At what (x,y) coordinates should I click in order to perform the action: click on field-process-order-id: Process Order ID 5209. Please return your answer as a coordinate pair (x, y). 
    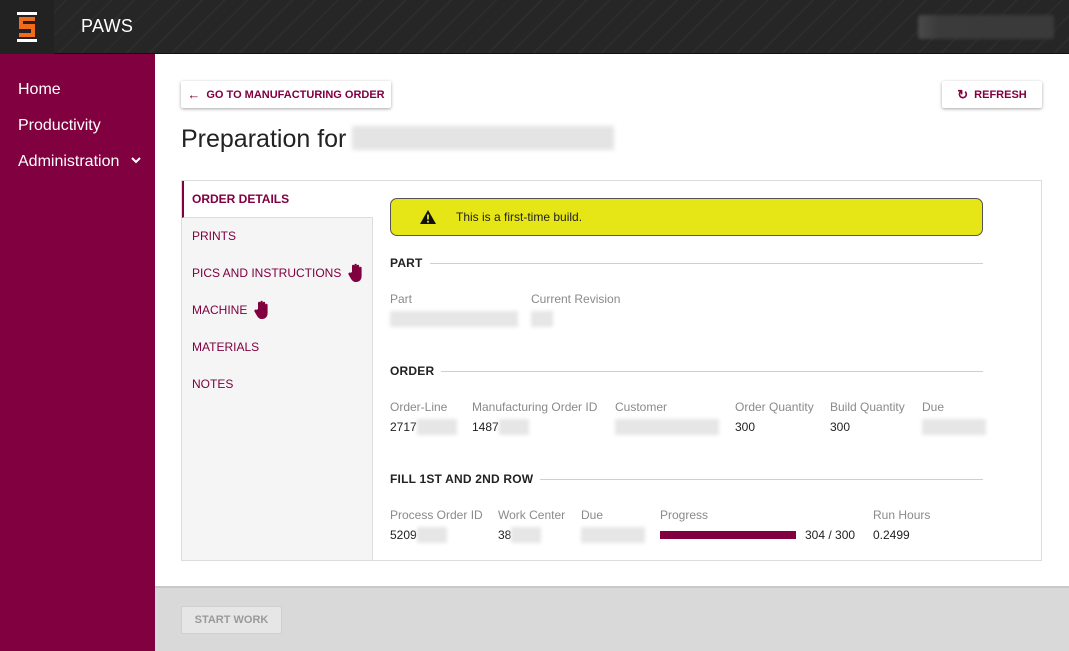
    Looking at the image, I should click on (436, 525).